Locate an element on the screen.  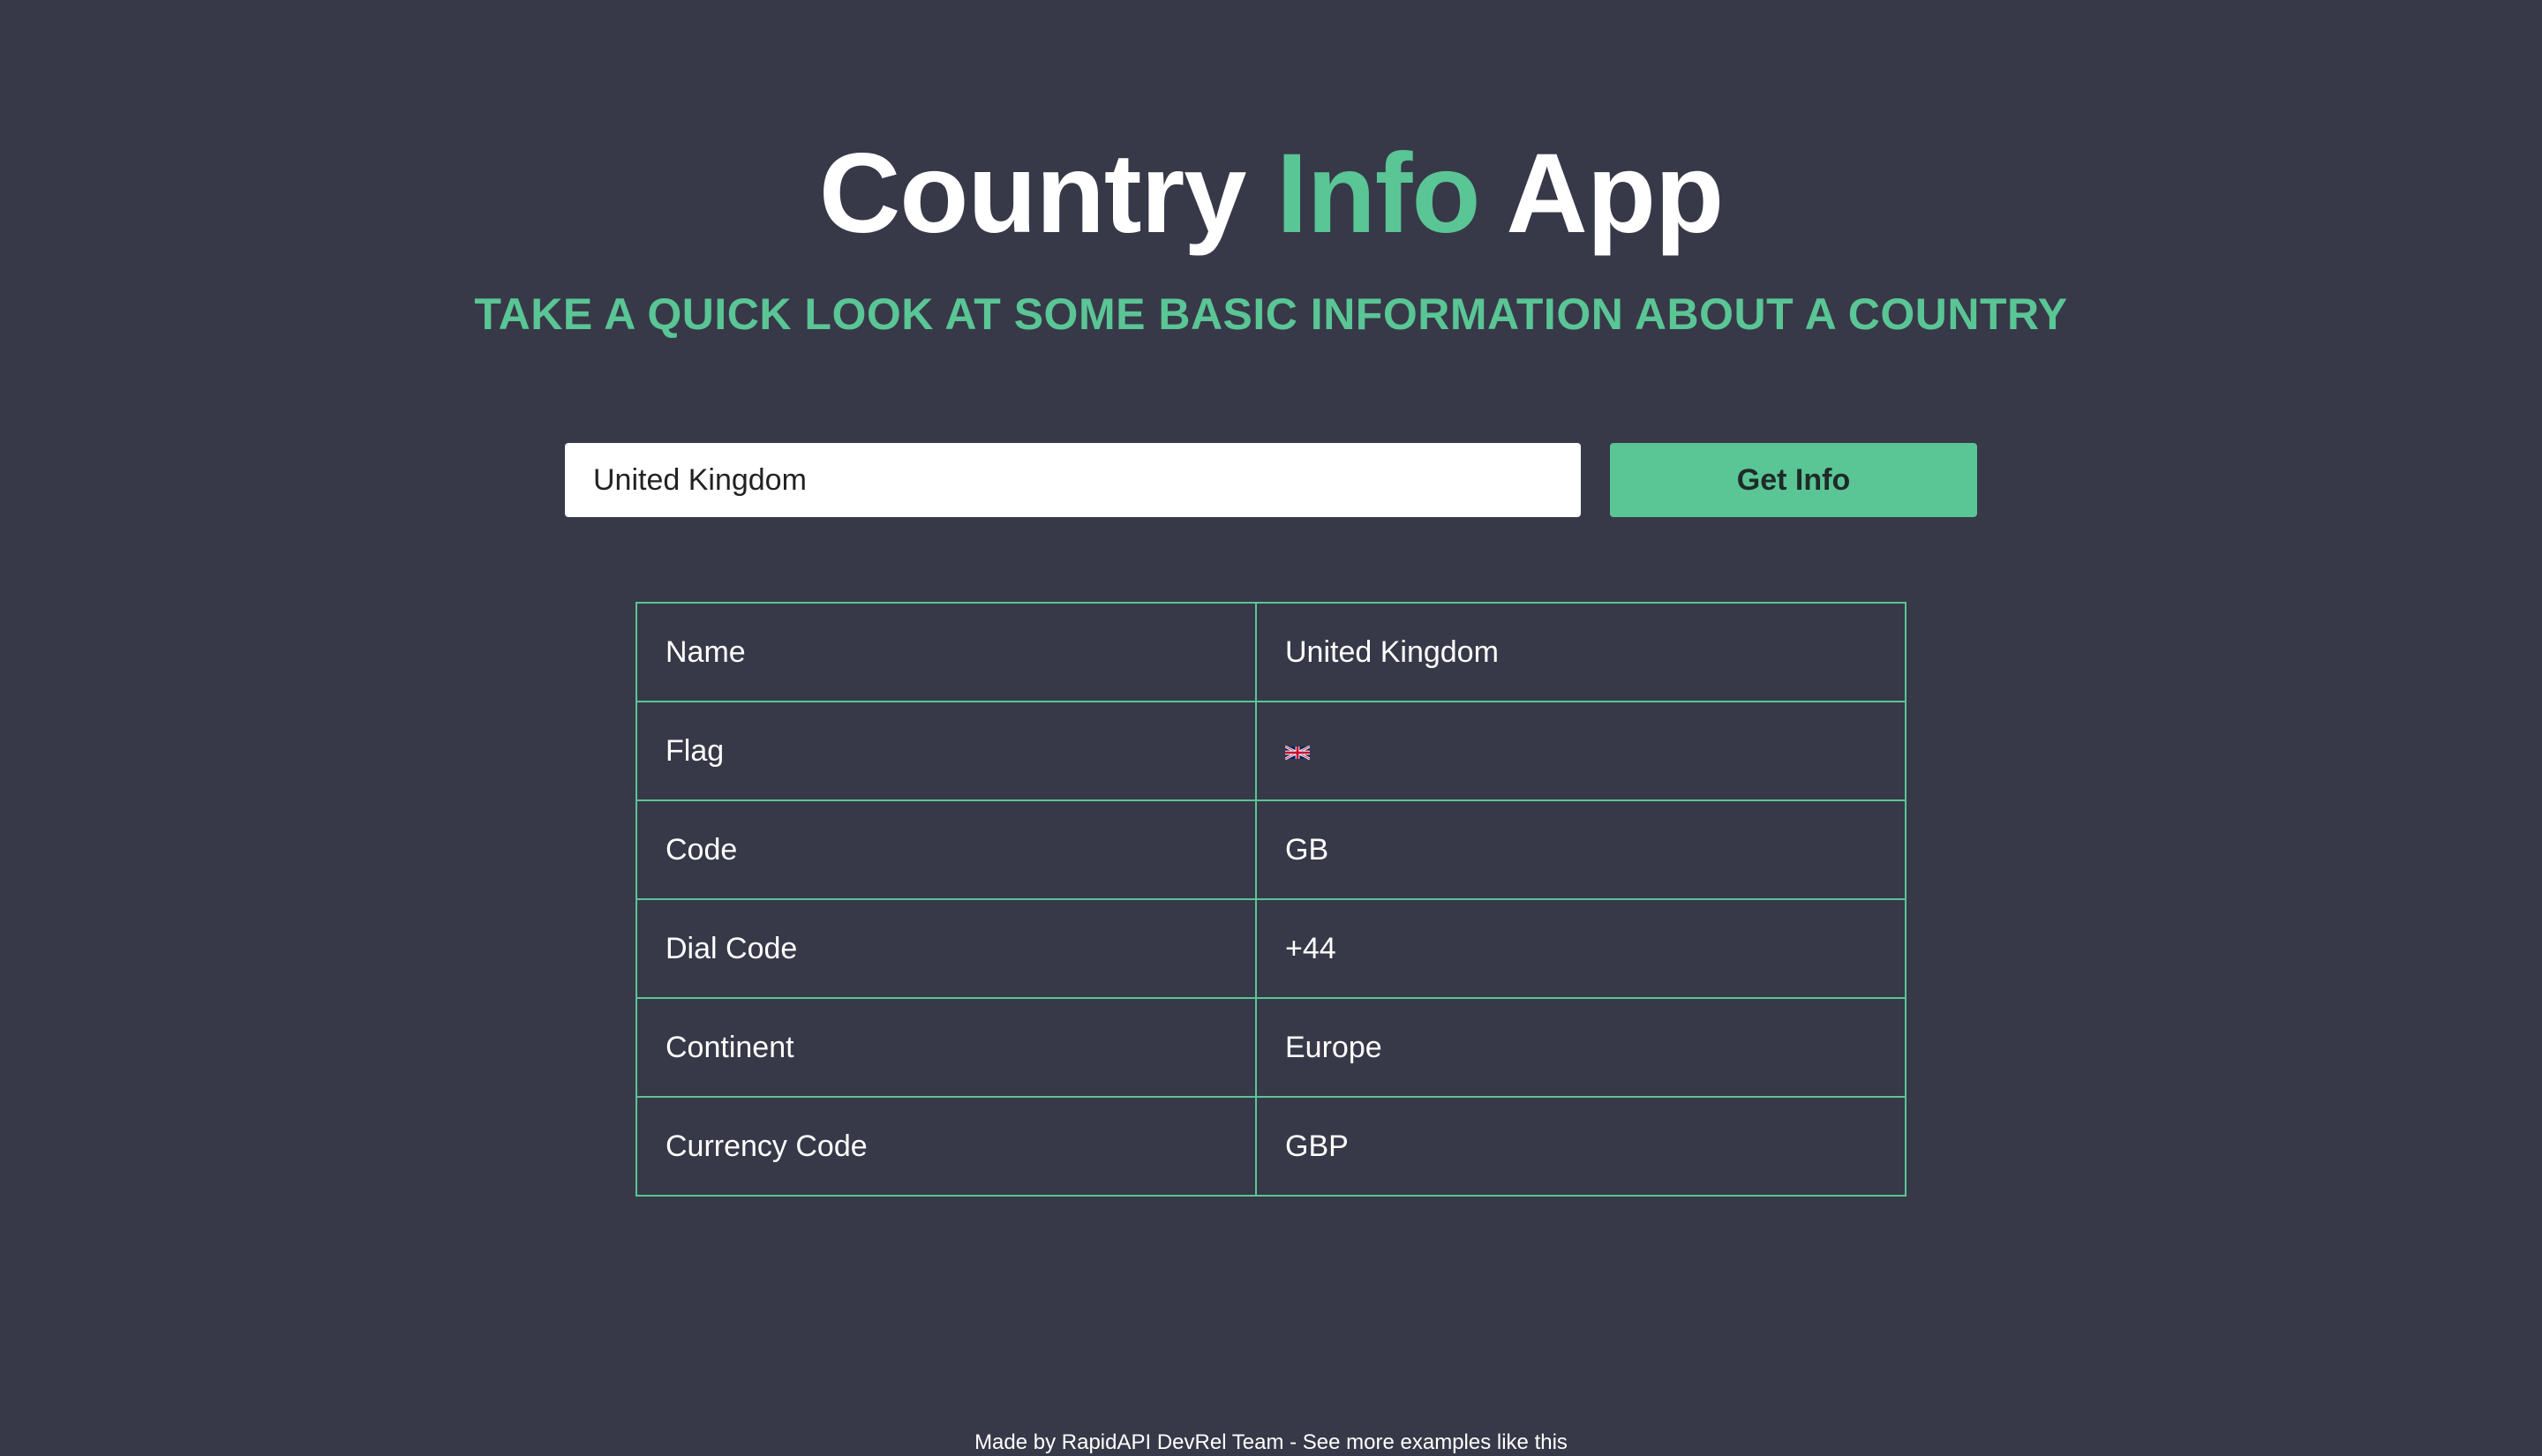
table-row-continent: Continent Europe is located at coordinates (1271, 1047).